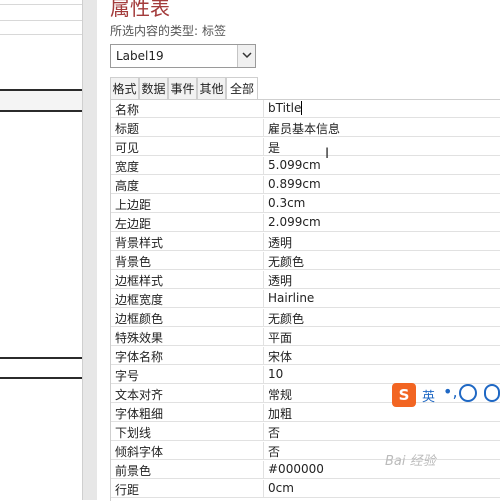 This screenshot has height=501, width=500. Describe the element at coordinates (305, 242) in the screenshot. I see `property-row: 背景样式 透明` at that location.